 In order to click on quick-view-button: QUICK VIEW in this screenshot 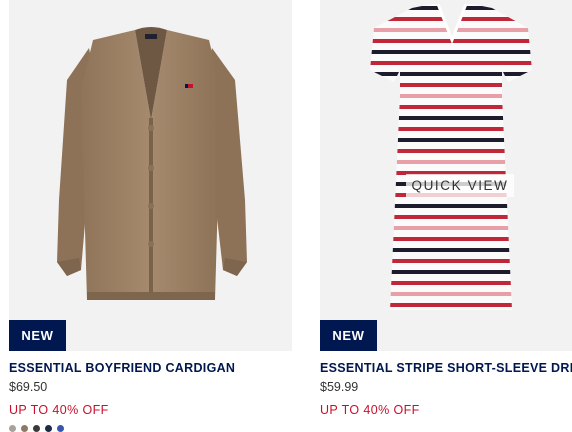, I will do `click(460, 185)`.